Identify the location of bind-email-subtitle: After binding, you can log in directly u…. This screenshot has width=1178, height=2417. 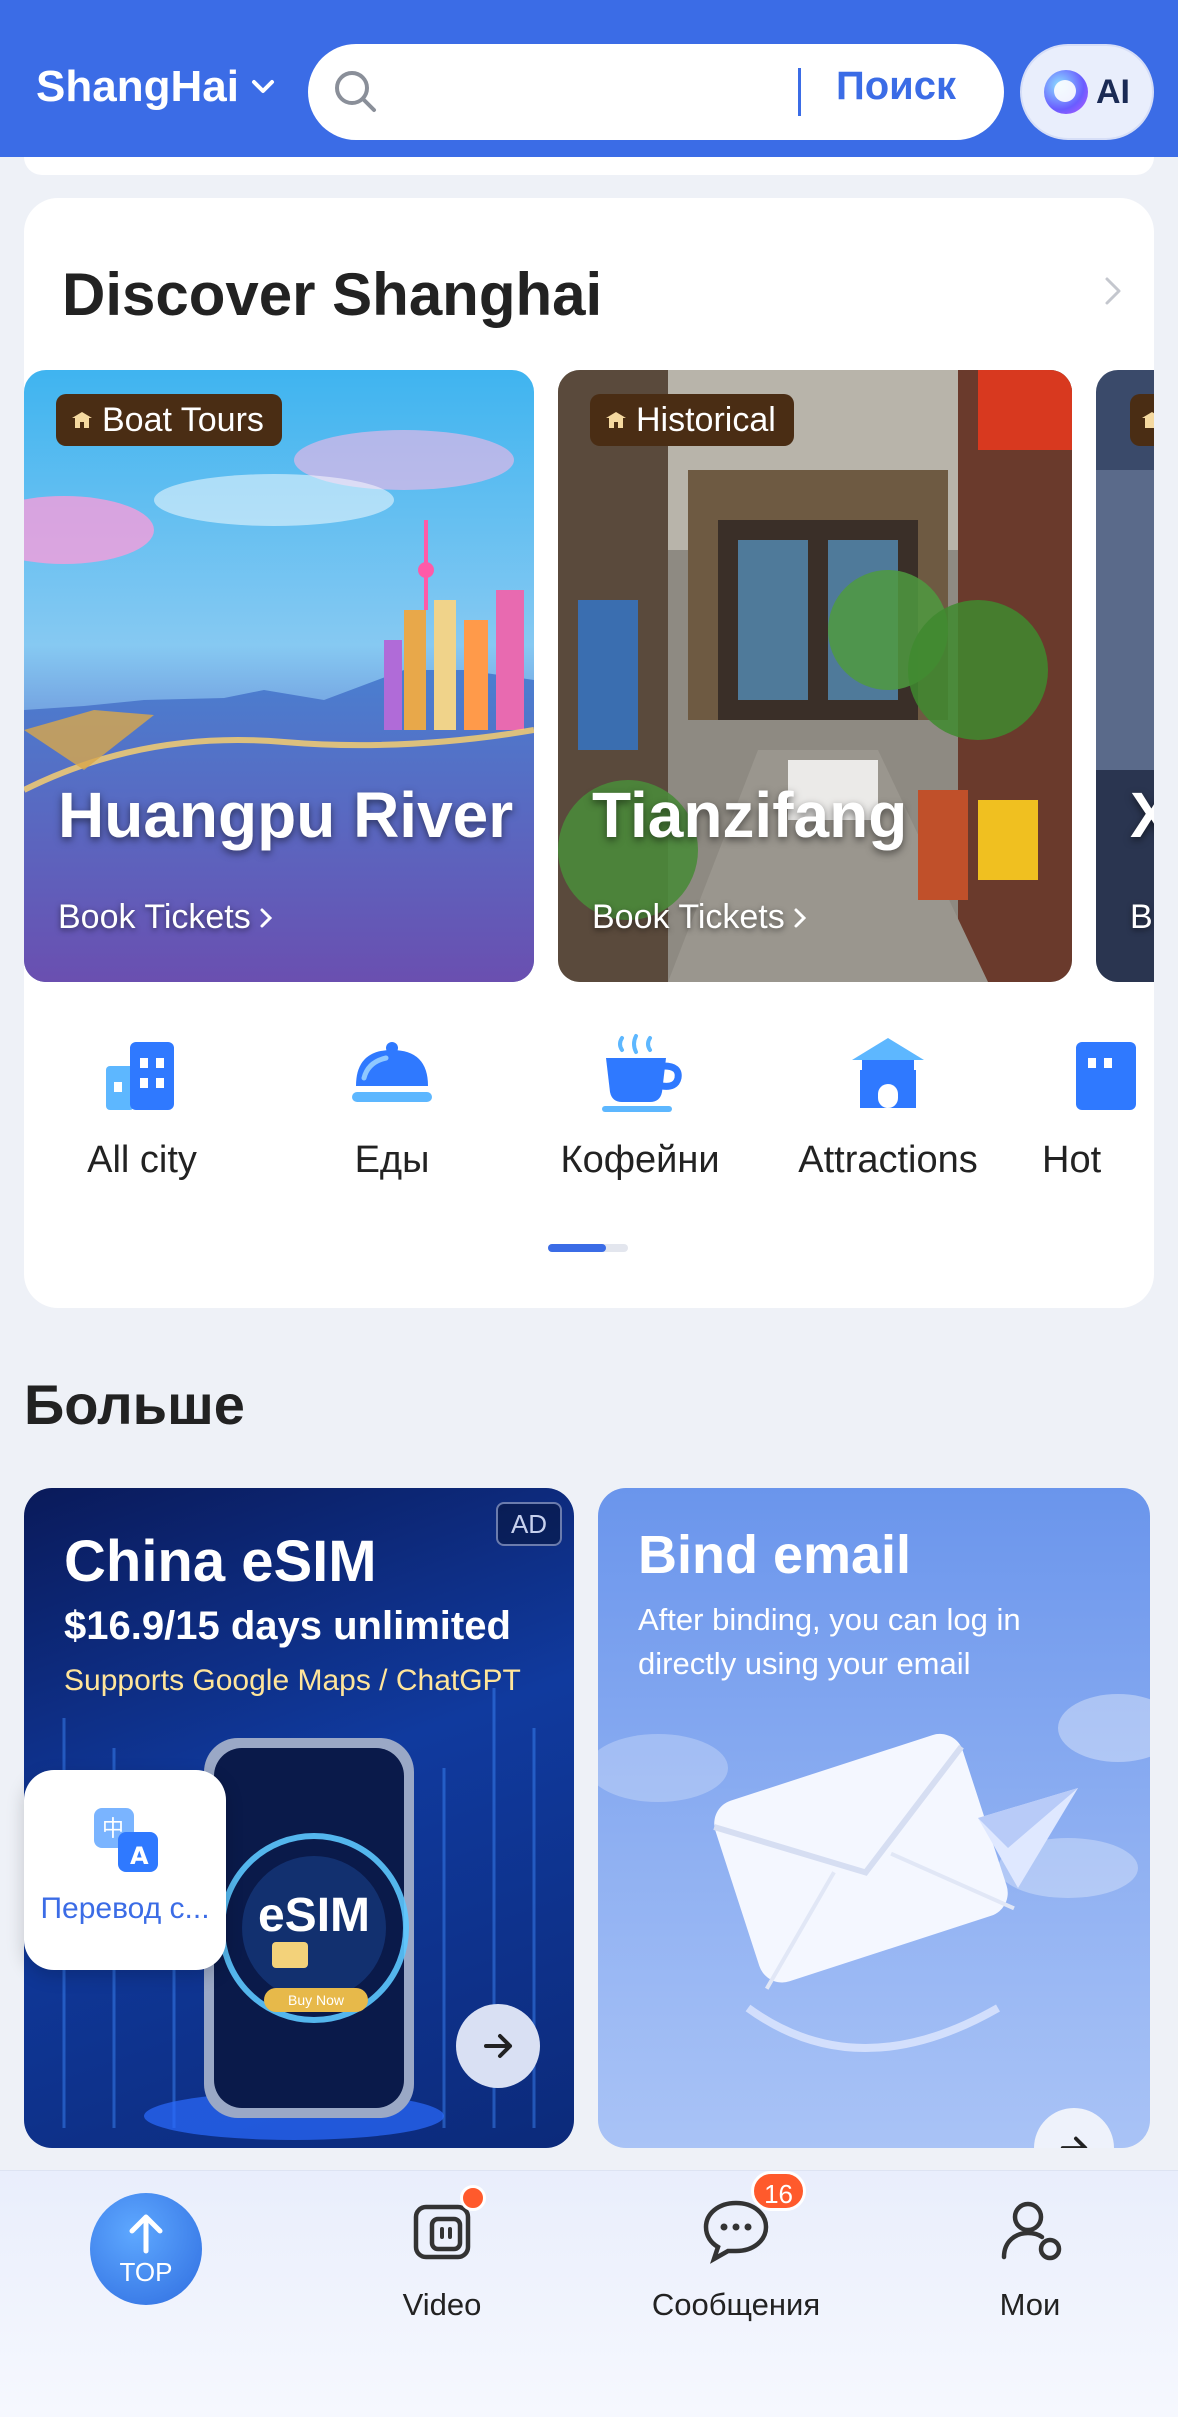
(829, 1641).